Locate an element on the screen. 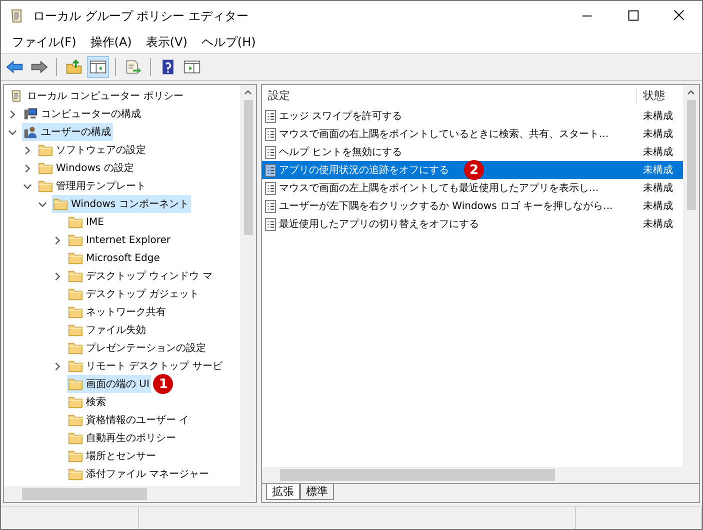 Image resolution: width=703 pixels, height=530 pixels. column-header: 設定 is located at coordinates (449, 95).